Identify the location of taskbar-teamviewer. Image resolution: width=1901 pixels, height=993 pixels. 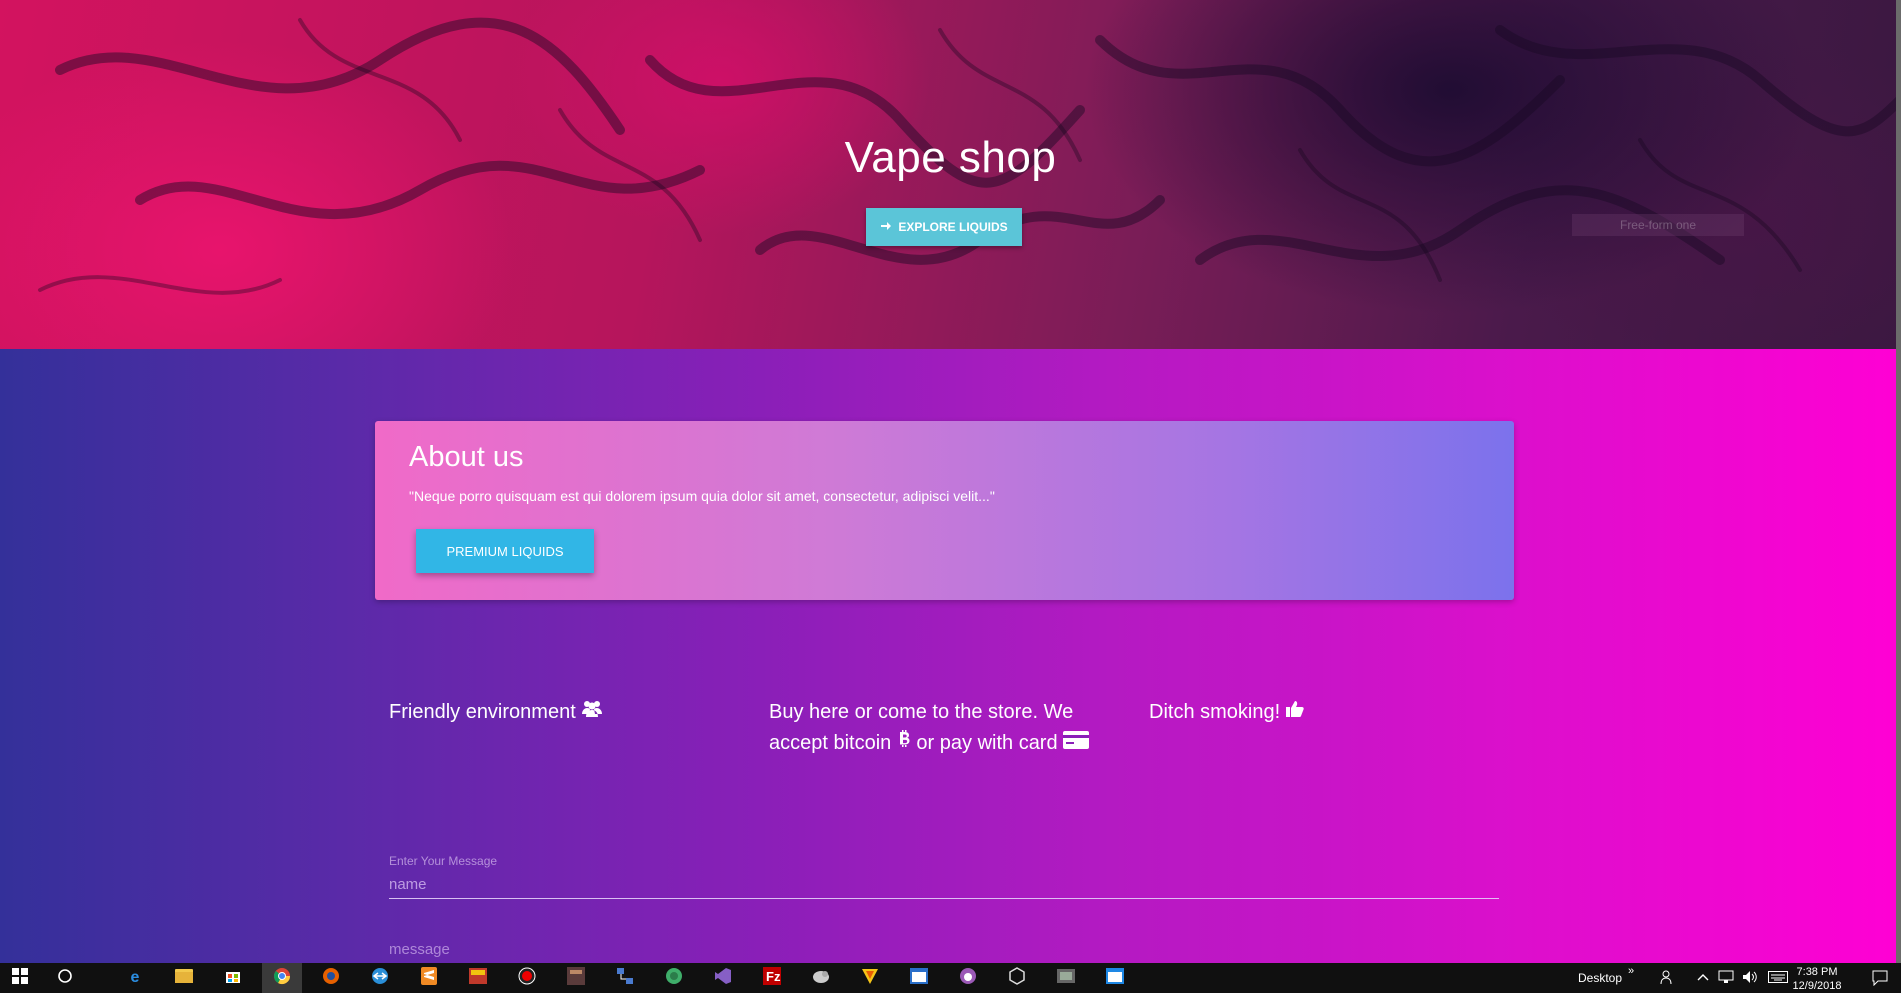
(380, 978).